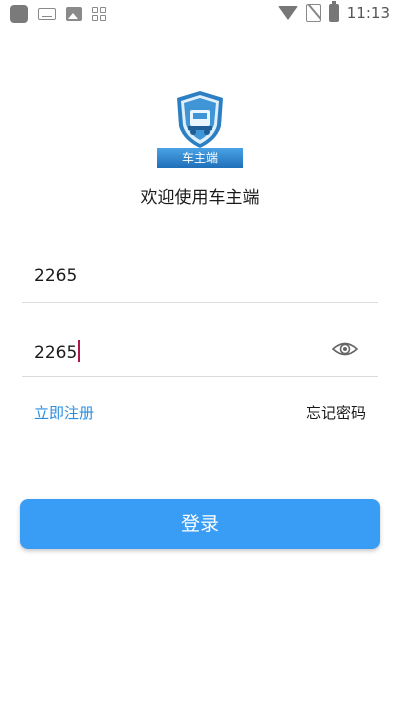  What do you see at coordinates (64, 412) in the screenshot?
I see `register-link: 立即注册` at bounding box center [64, 412].